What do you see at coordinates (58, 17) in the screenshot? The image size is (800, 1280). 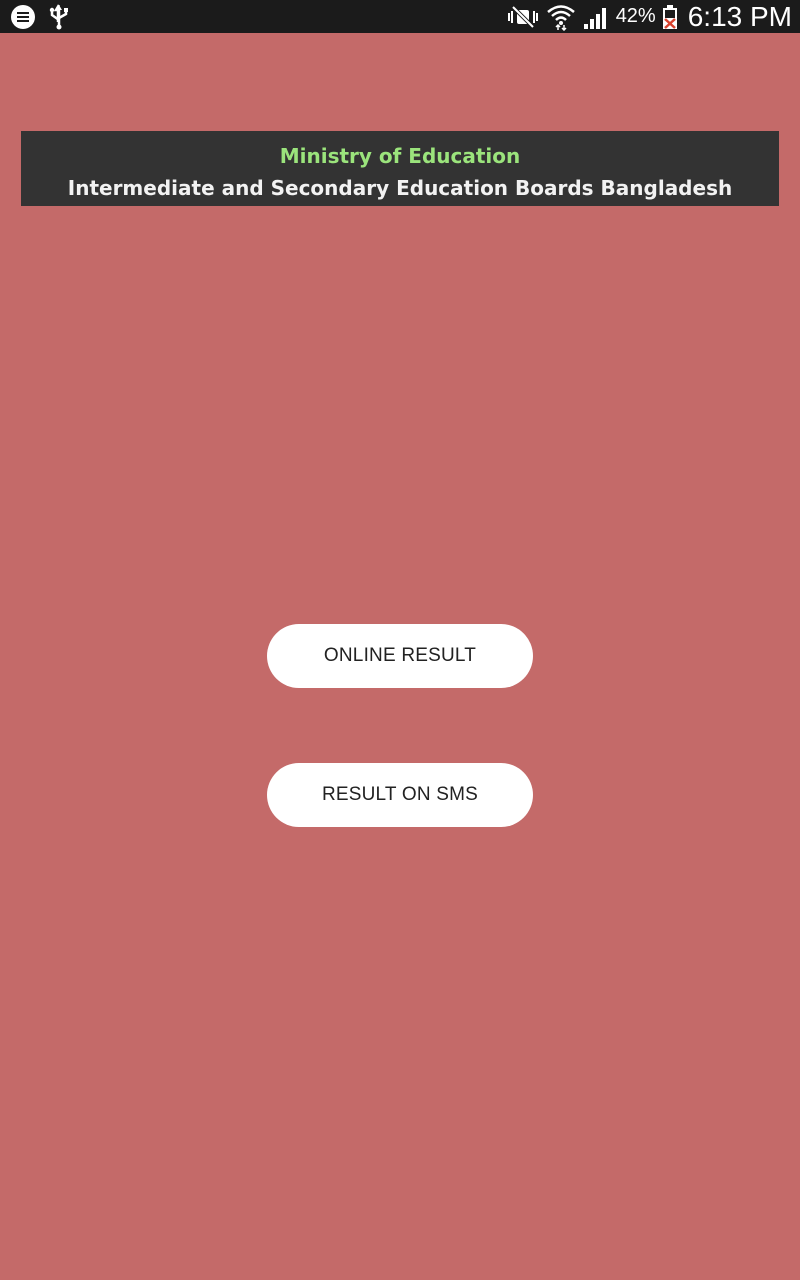 I see `usb-icon` at bounding box center [58, 17].